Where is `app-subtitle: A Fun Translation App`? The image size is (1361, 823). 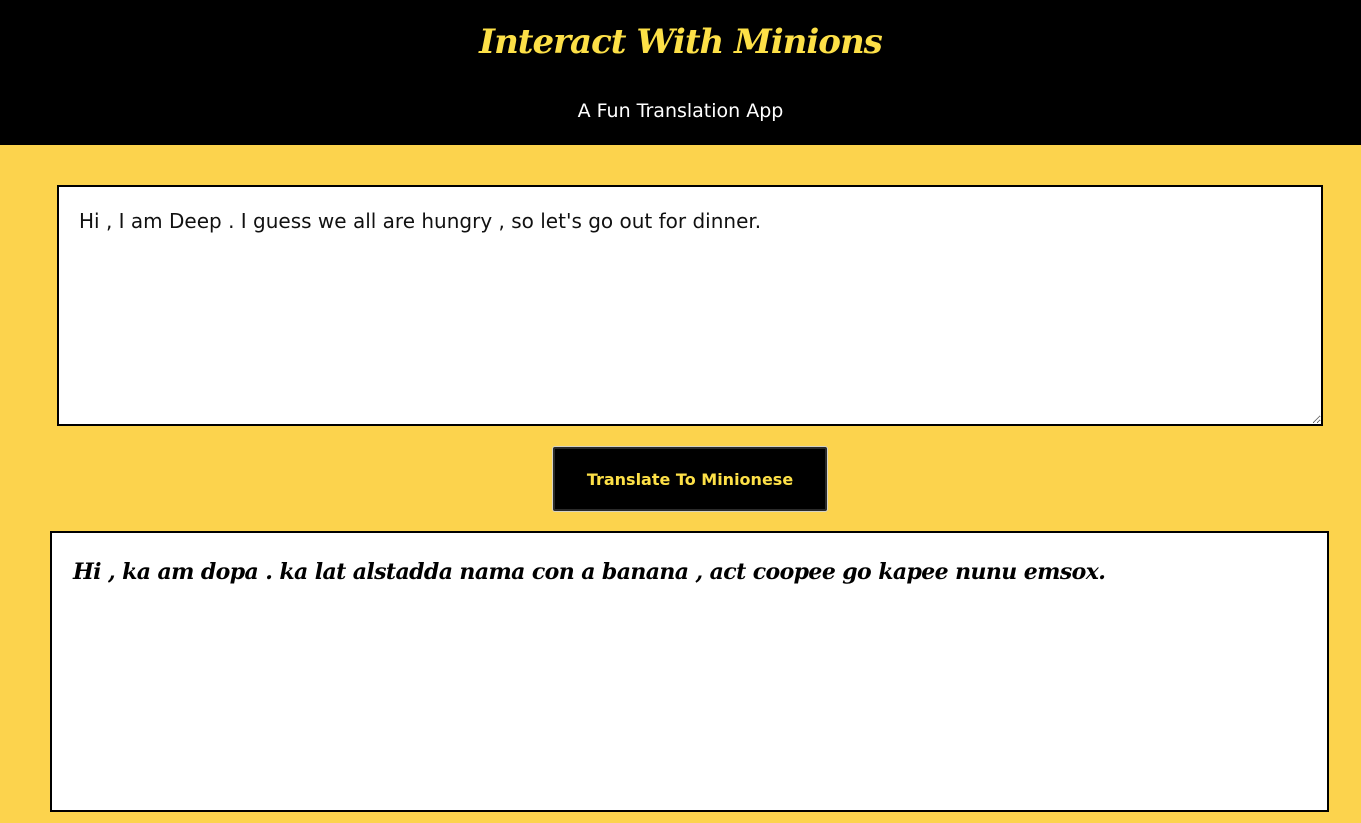 app-subtitle: A Fun Translation App is located at coordinates (680, 111).